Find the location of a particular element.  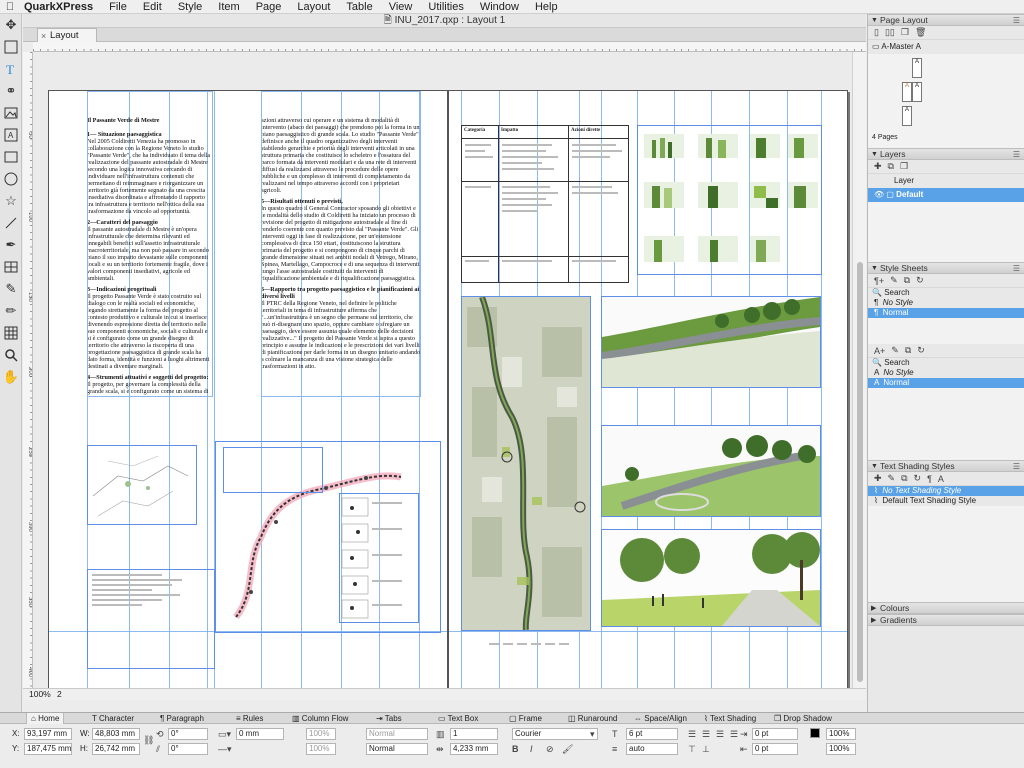

tab-paragraph: ¶ Paragraph is located at coordinates (182, 718).